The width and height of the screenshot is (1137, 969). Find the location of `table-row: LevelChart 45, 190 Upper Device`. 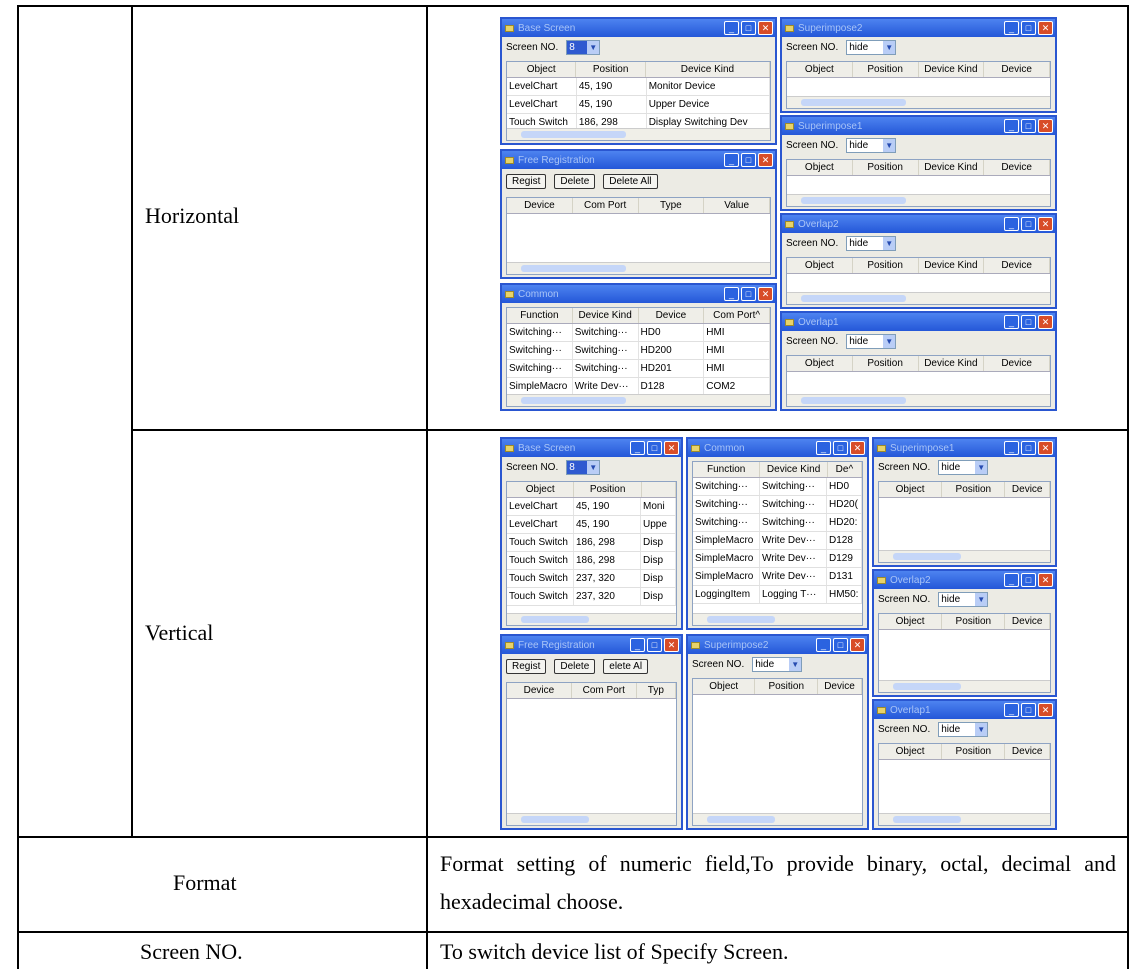

table-row: LevelChart 45, 190 Upper Device is located at coordinates (638, 105).